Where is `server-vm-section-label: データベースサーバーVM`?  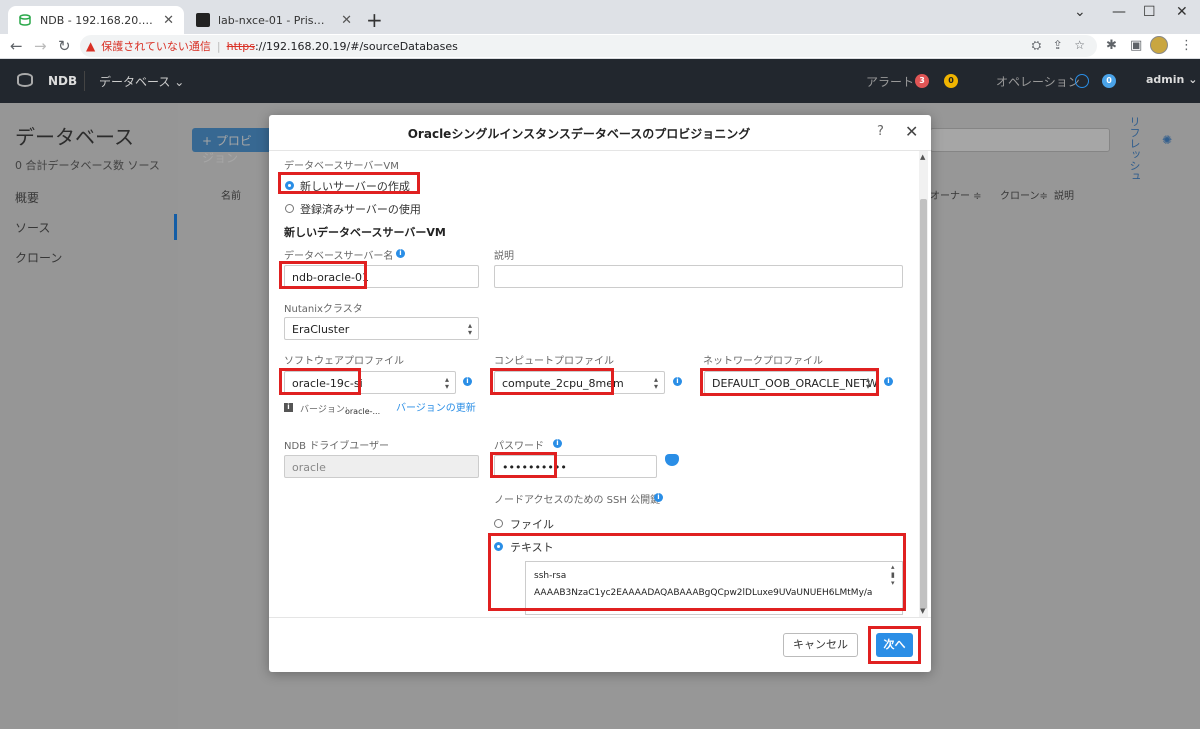
server-vm-section-label: データベースサーバーVM is located at coordinates (341, 166).